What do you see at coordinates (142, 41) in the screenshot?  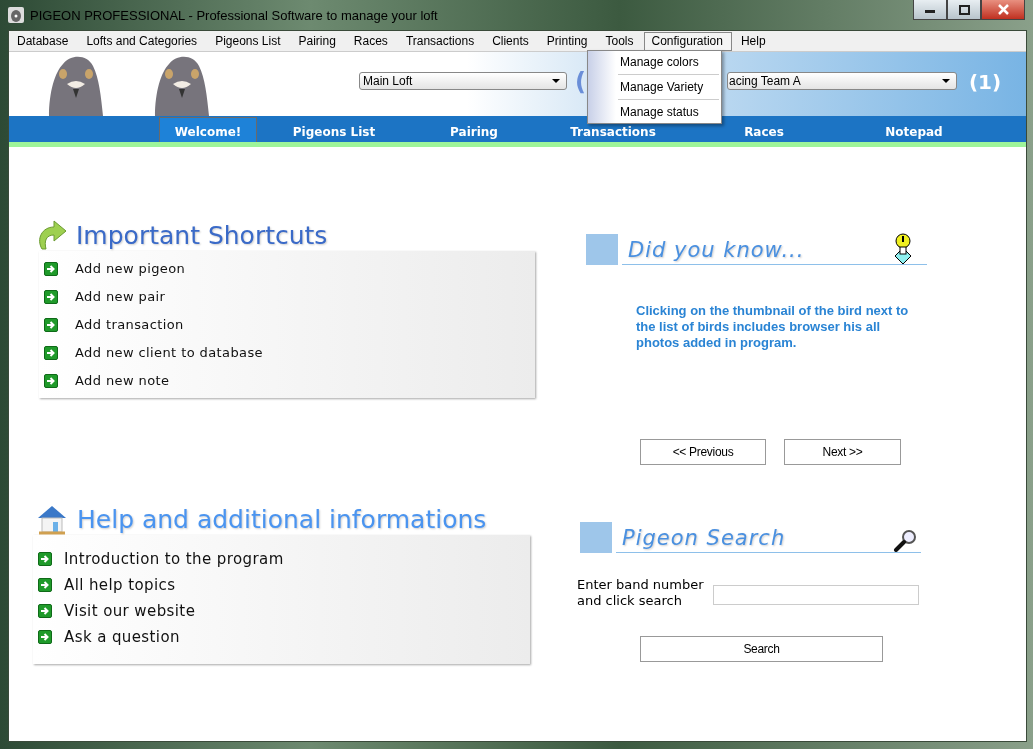 I see `menu-item: Lofts and Categories` at bounding box center [142, 41].